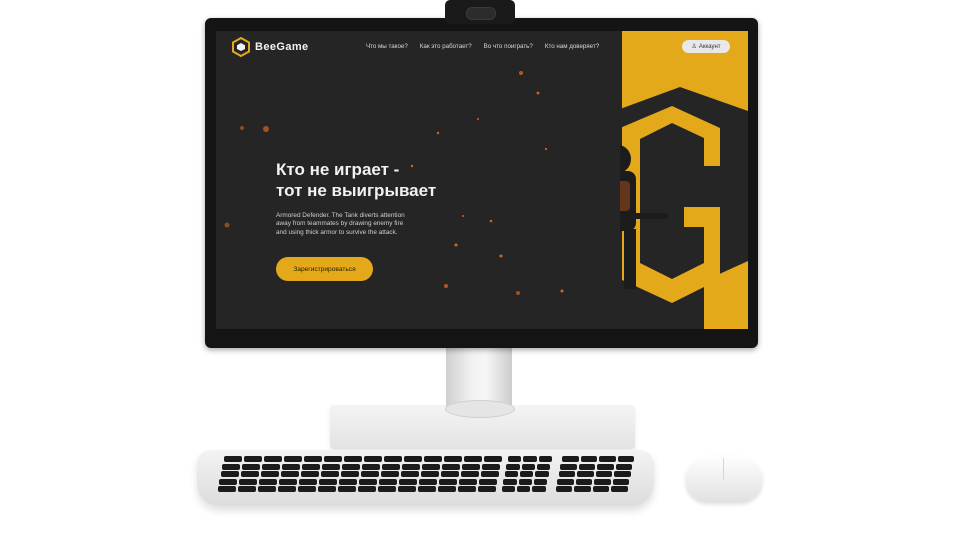 This screenshot has height=554, width=959. I want to click on register-button: Зарегистрироваться, so click(324, 269).